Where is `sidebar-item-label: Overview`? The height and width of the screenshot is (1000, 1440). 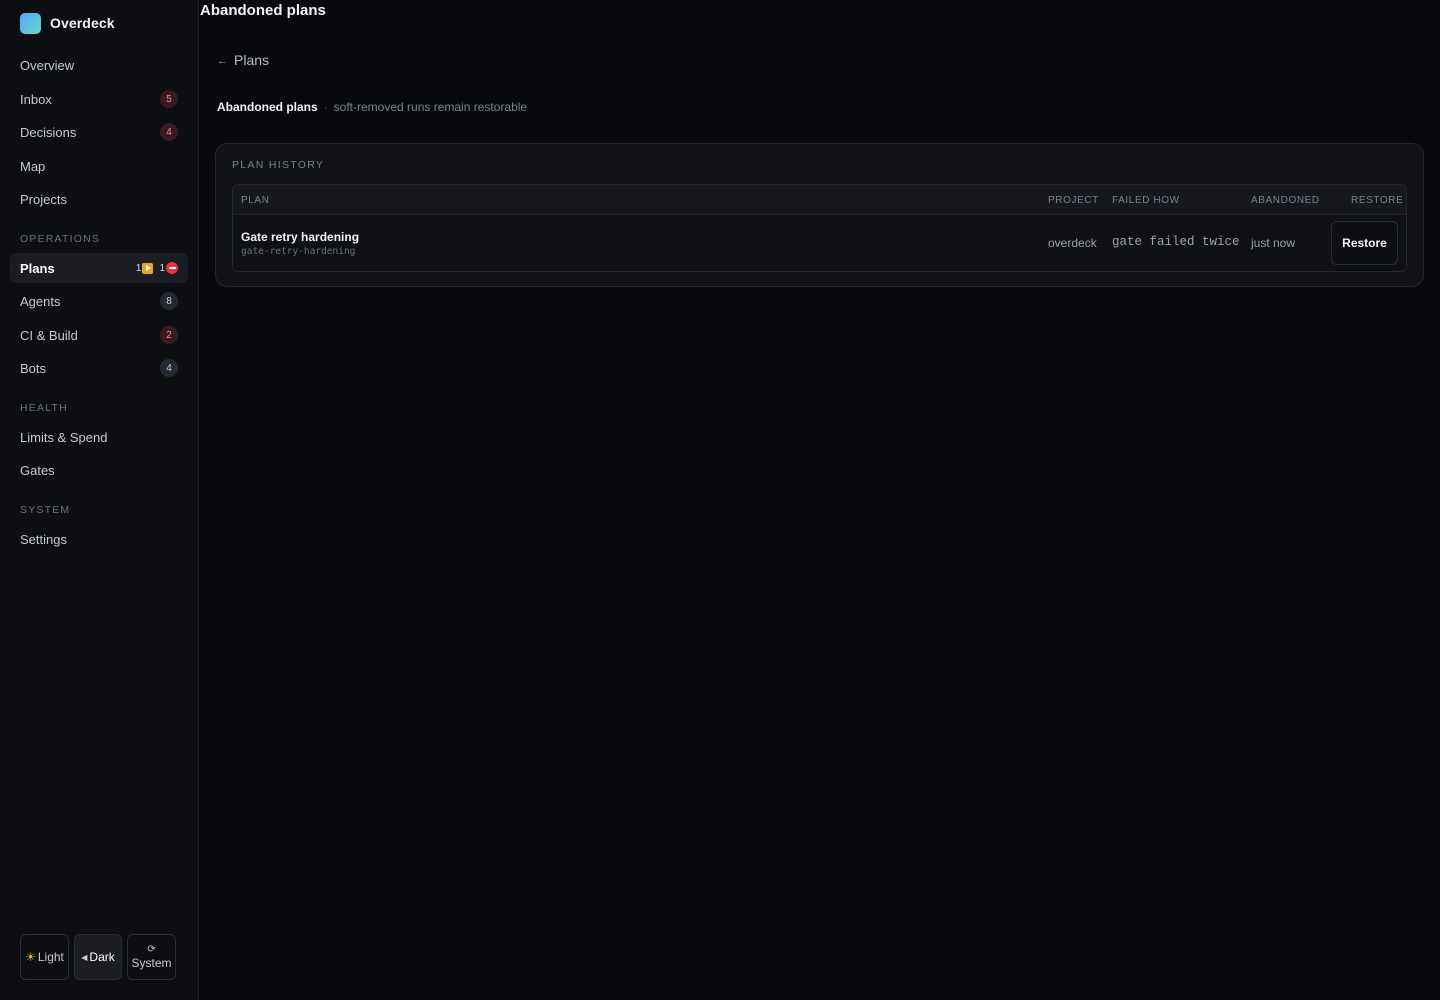
sidebar-item-label: Overview is located at coordinates (47, 65).